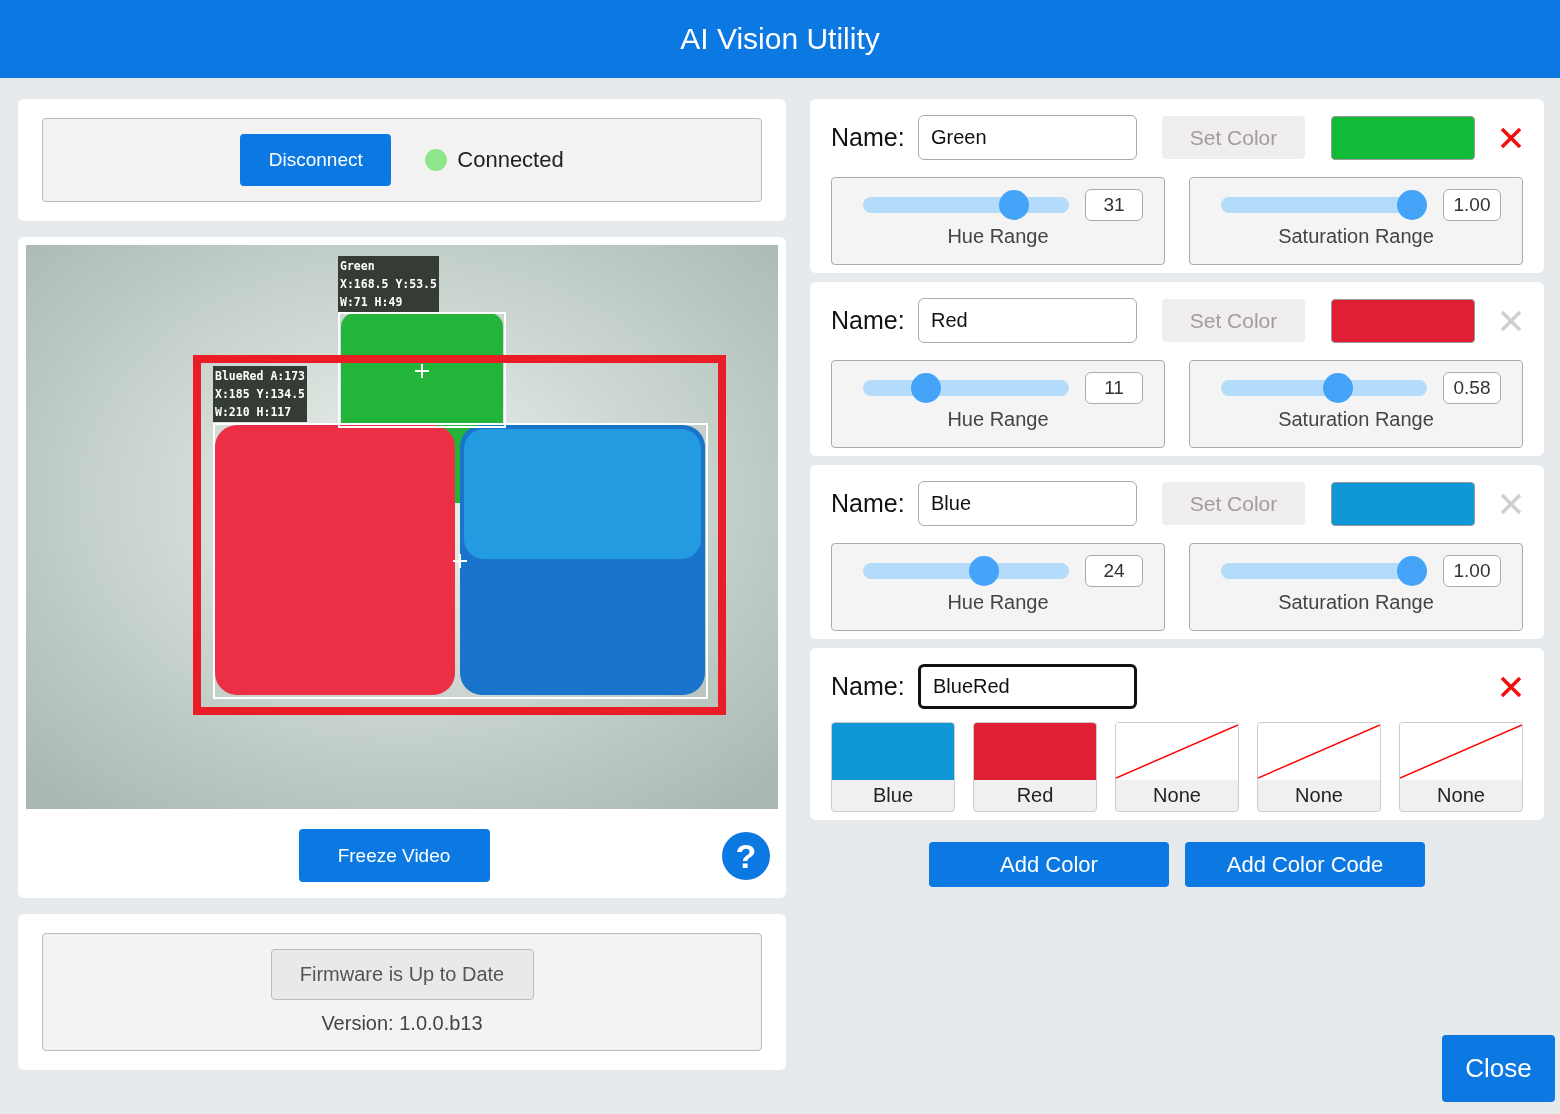 The width and height of the screenshot is (1560, 1114). Describe the element at coordinates (1498, 1068) in the screenshot. I see `close-button: Close` at that location.